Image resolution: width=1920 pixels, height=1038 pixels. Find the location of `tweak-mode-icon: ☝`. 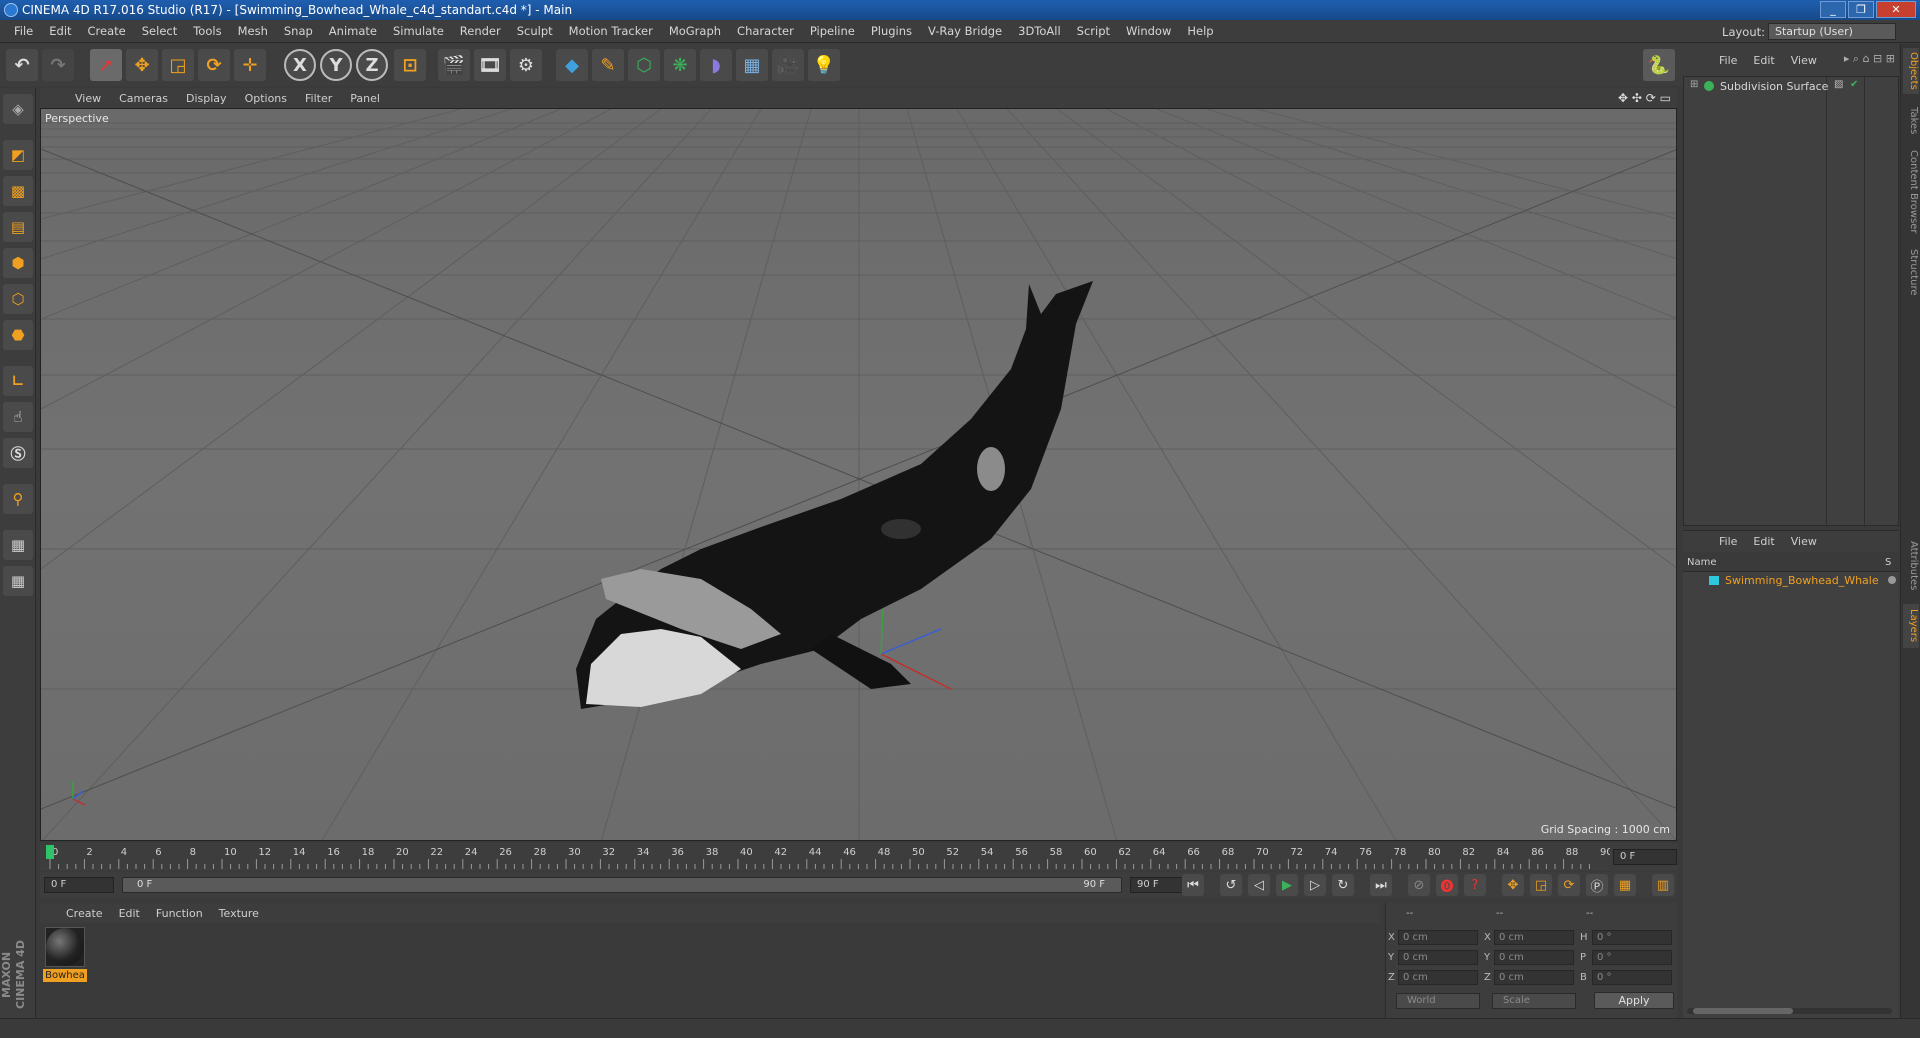

tweak-mode-icon: ☝ is located at coordinates (18, 417).